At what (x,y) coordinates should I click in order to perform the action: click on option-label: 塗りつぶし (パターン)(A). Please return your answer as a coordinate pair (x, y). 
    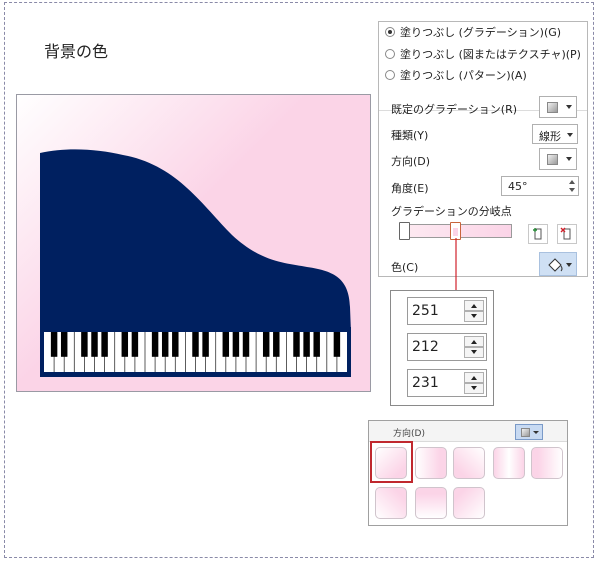
    Looking at the image, I should click on (463, 75).